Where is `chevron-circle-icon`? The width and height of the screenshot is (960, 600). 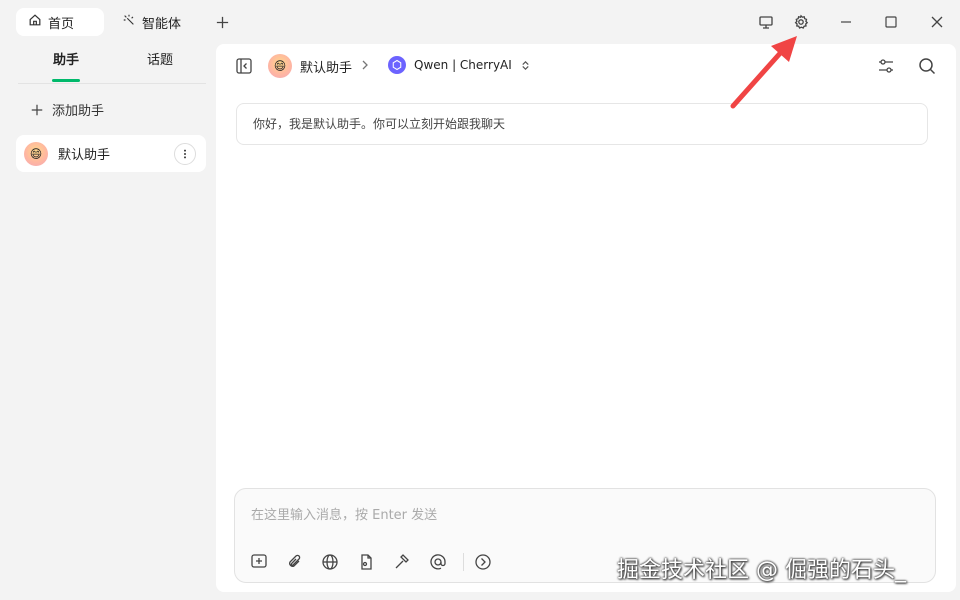 chevron-circle-icon is located at coordinates (483, 562).